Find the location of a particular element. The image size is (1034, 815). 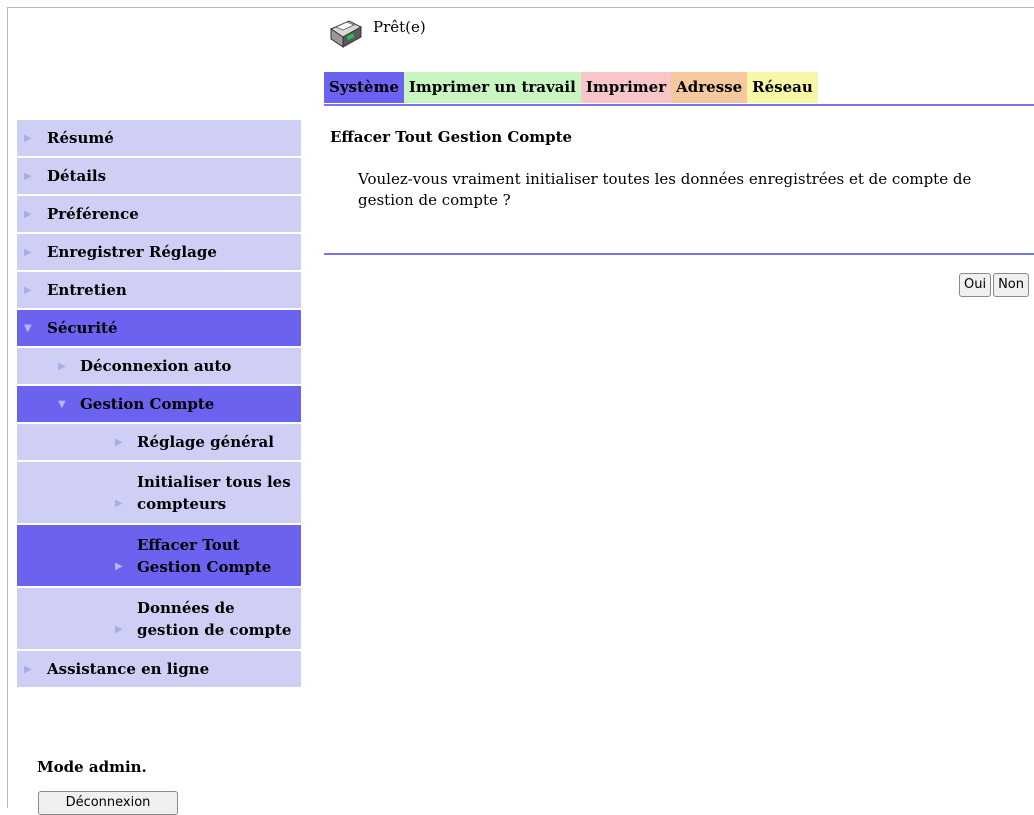

sidebar-item-gestion-compte: ▼ Gestion Compte is located at coordinates (159, 404).